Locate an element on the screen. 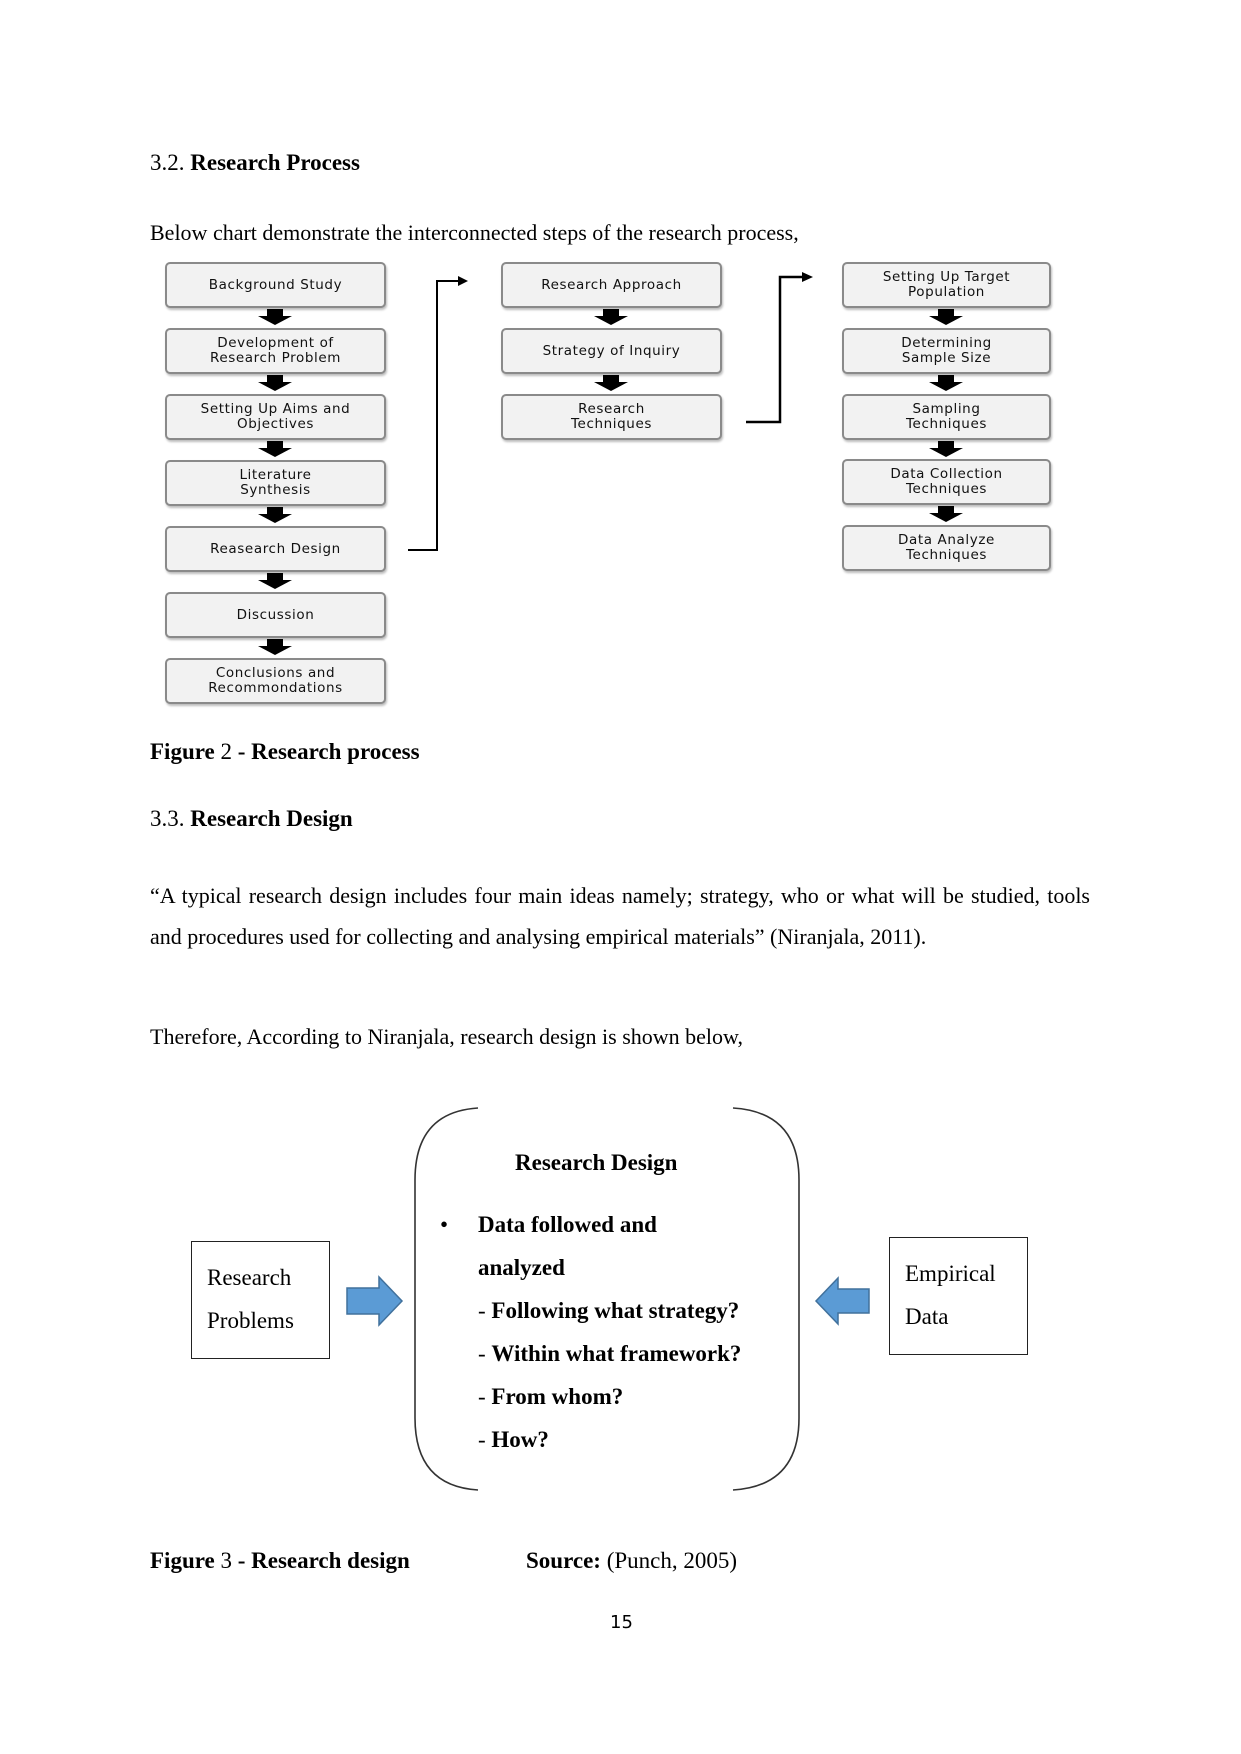  empirical-data-box: Empirical Data is located at coordinates (958, 1296).